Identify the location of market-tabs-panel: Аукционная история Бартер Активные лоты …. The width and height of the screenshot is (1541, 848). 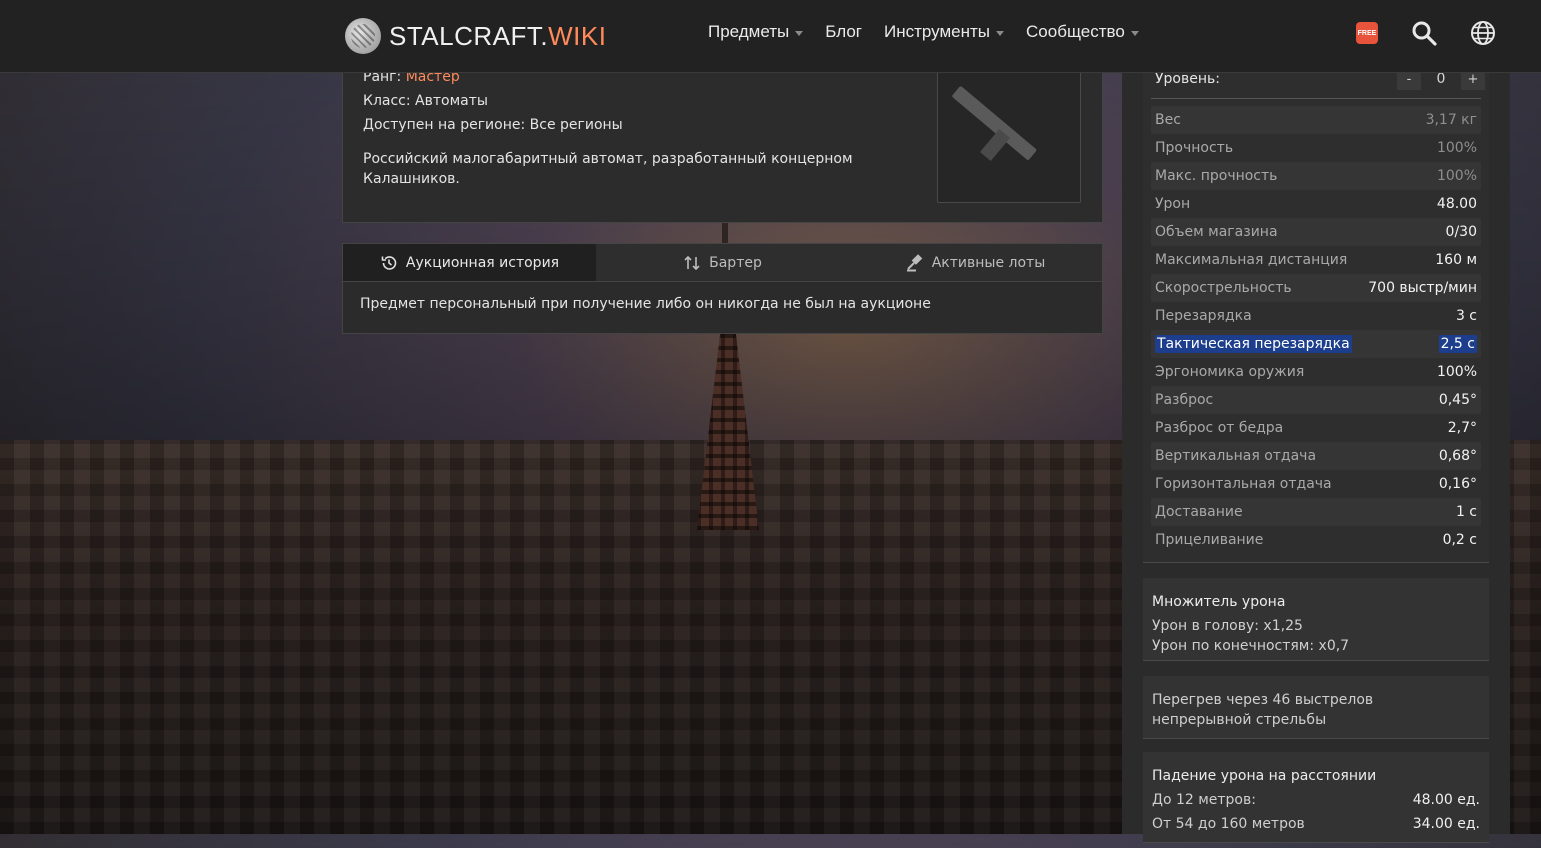
(722, 288).